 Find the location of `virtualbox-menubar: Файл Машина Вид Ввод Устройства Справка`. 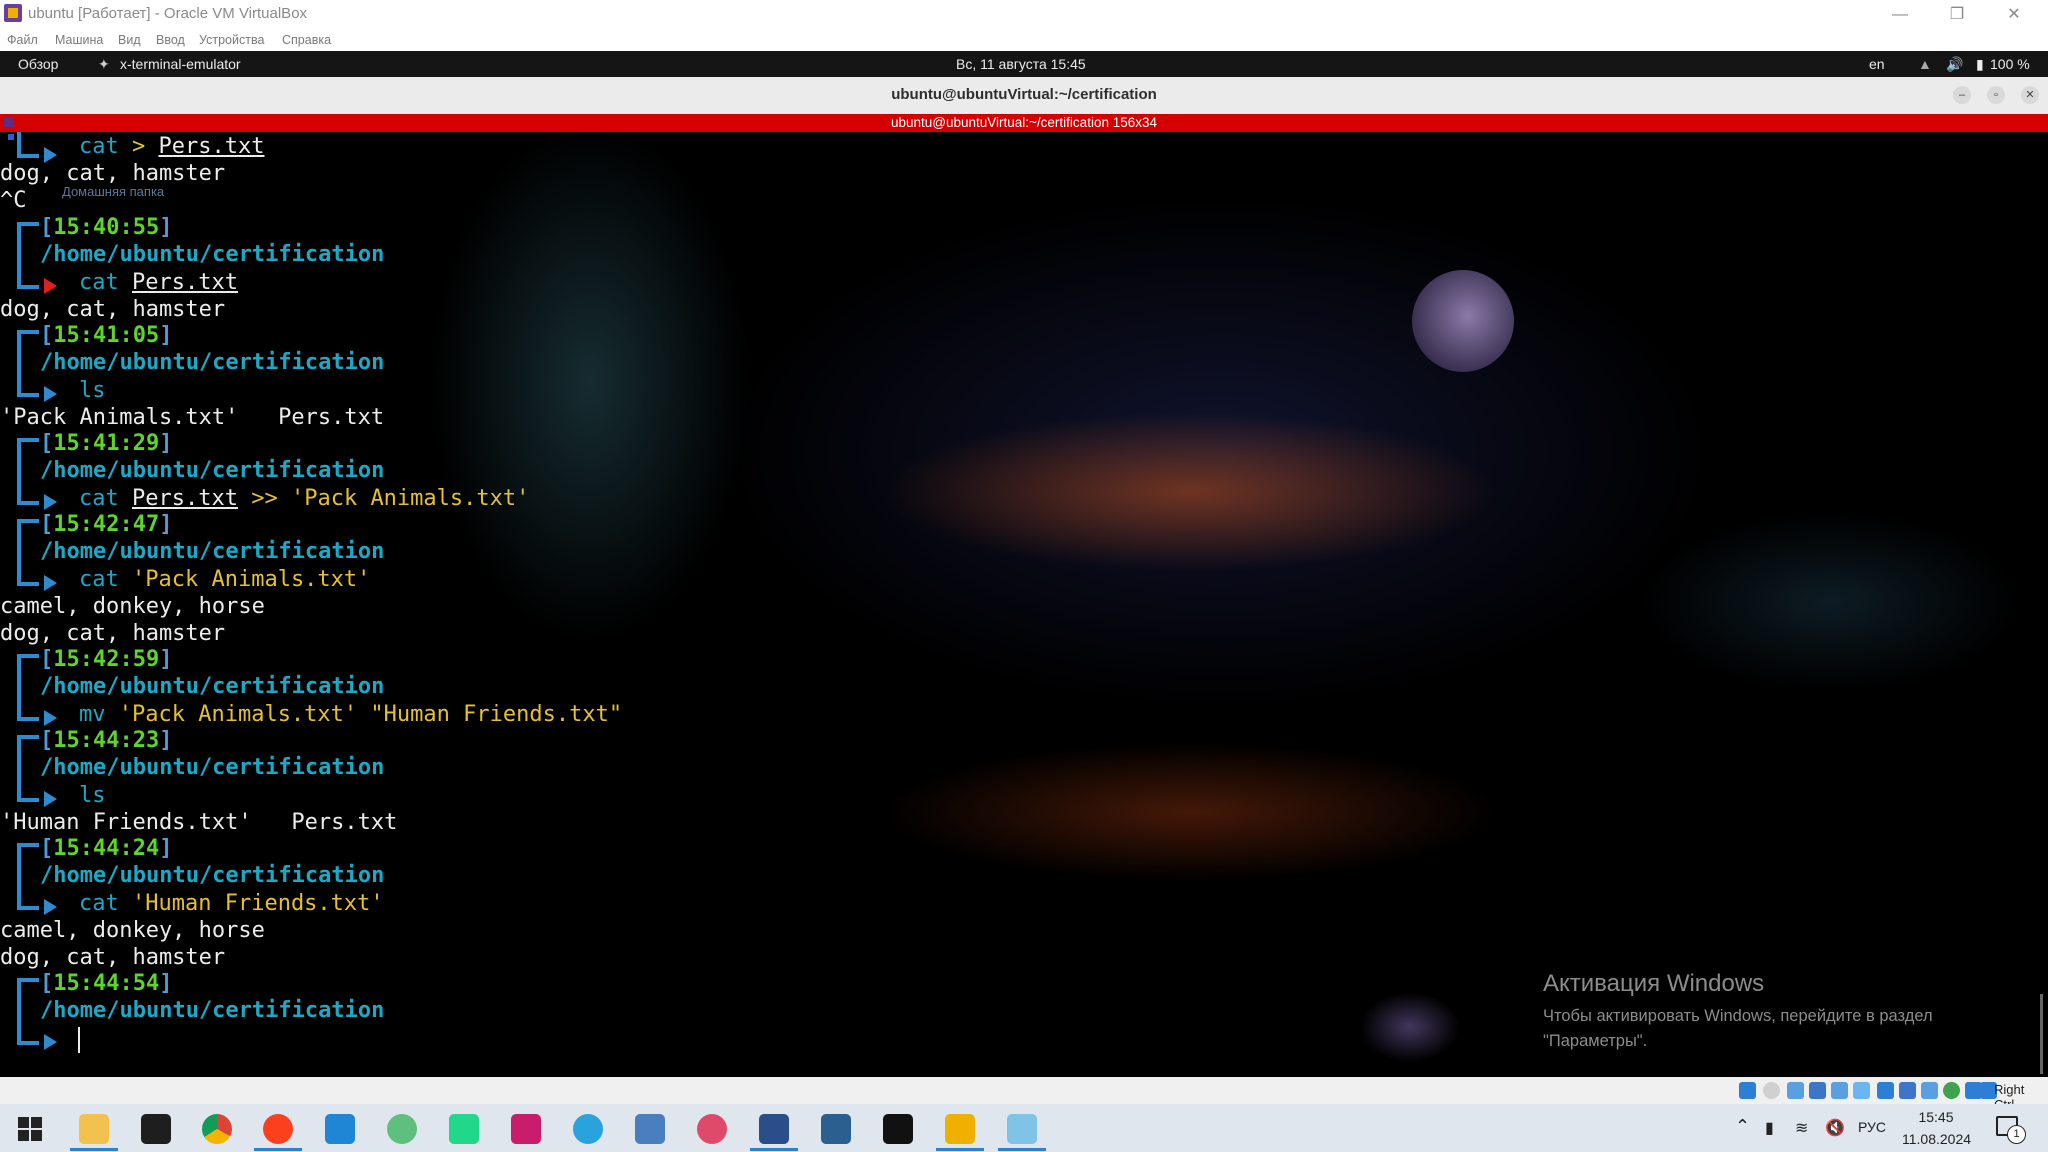

virtualbox-menubar: Файл Машина Вид Ввод Устройства Справка is located at coordinates (1024, 40).